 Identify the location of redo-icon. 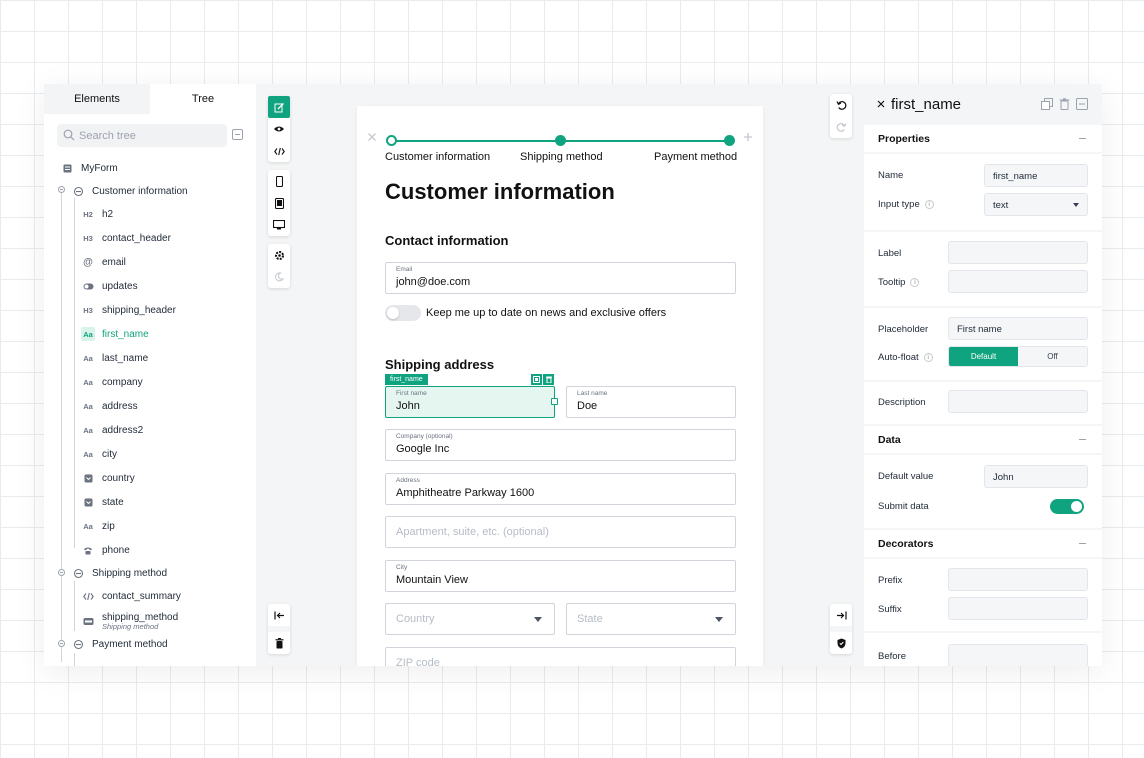
(841, 127).